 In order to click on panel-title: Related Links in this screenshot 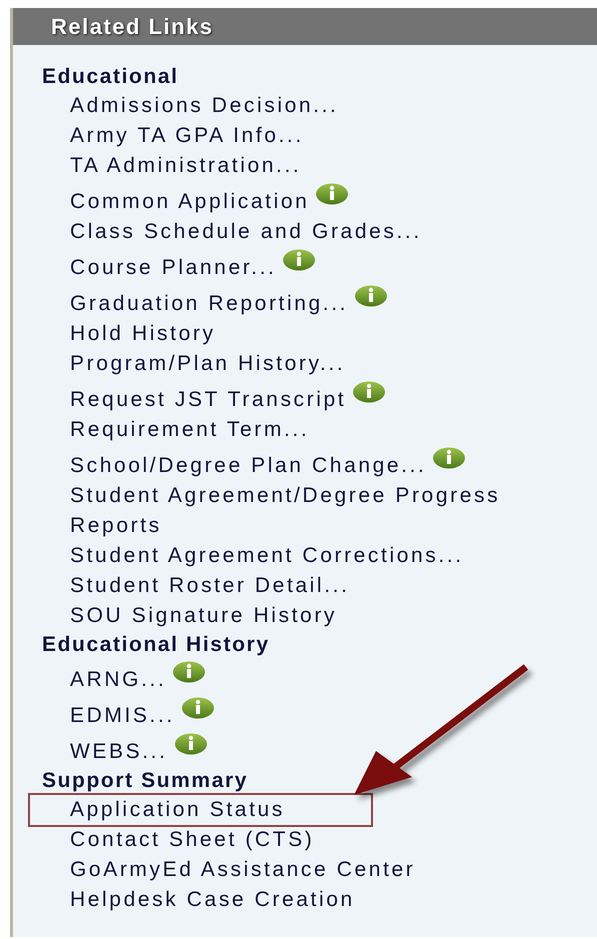, I will do `click(132, 27)`.